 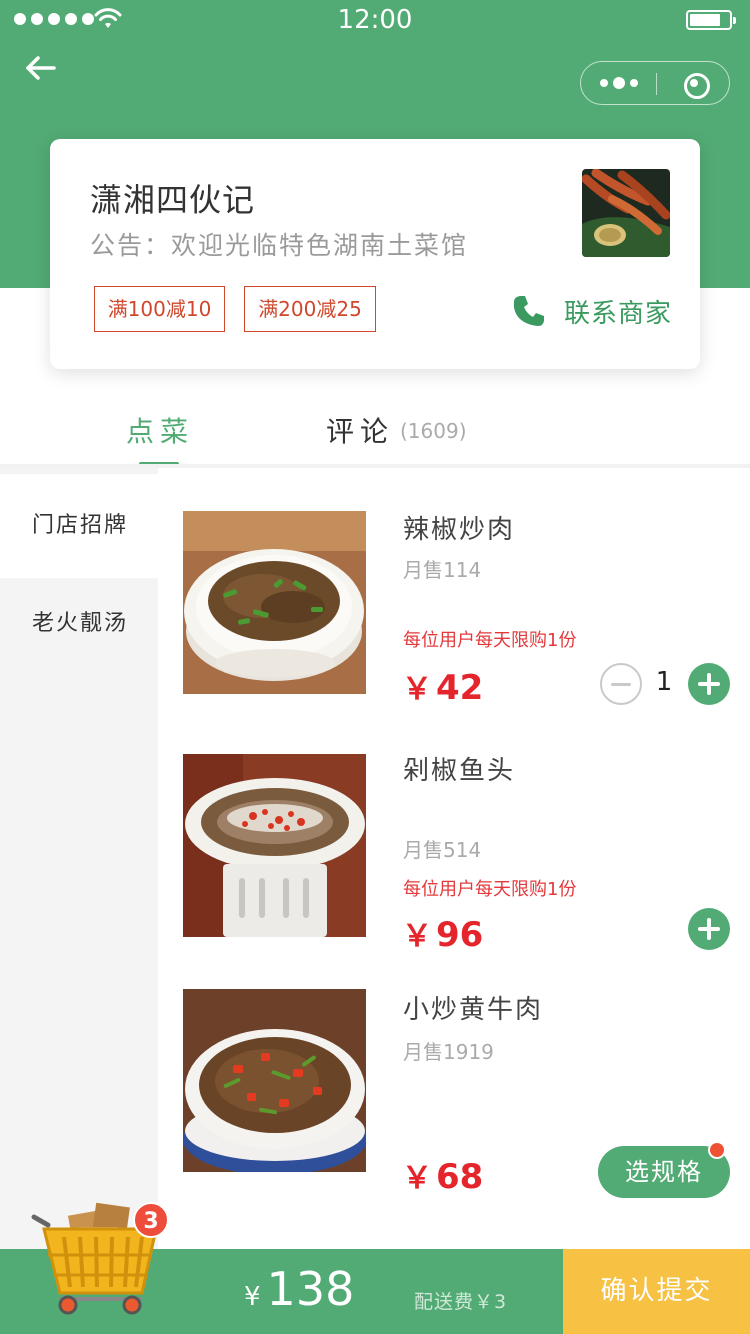 What do you see at coordinates (442, 850) in the screenshot?
I see `dish-monthly-sales: 月售514` at bounding box center [442, 850].